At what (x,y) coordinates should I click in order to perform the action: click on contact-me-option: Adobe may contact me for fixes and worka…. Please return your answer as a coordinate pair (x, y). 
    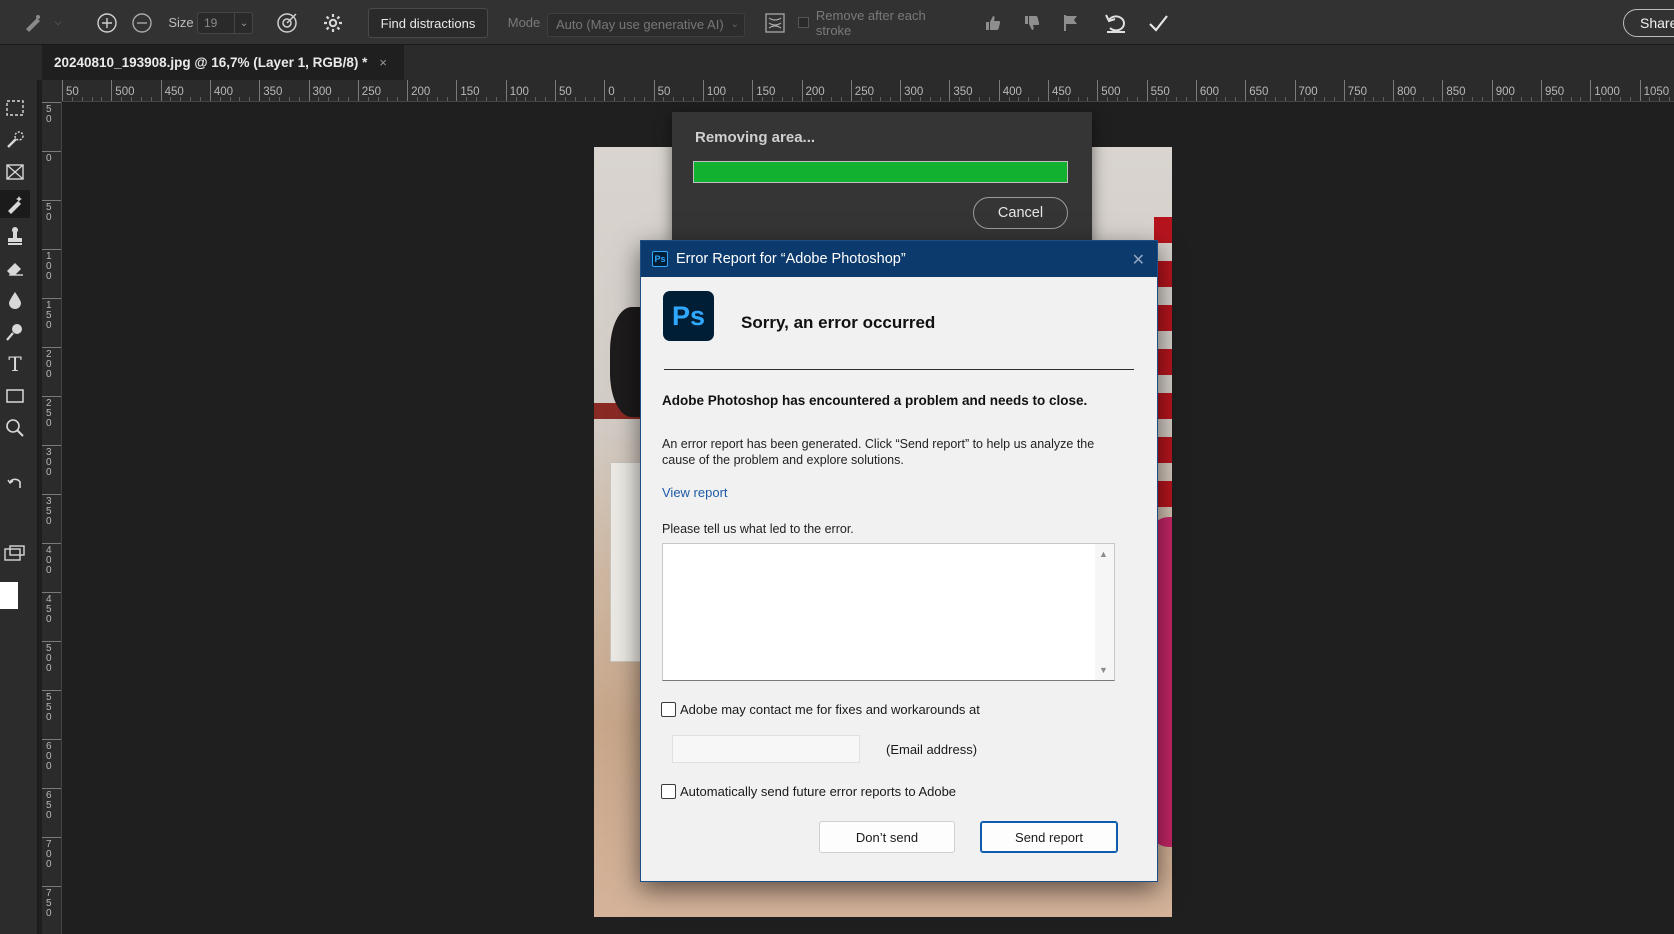
    Looking at the image, I should click on (820, 709).